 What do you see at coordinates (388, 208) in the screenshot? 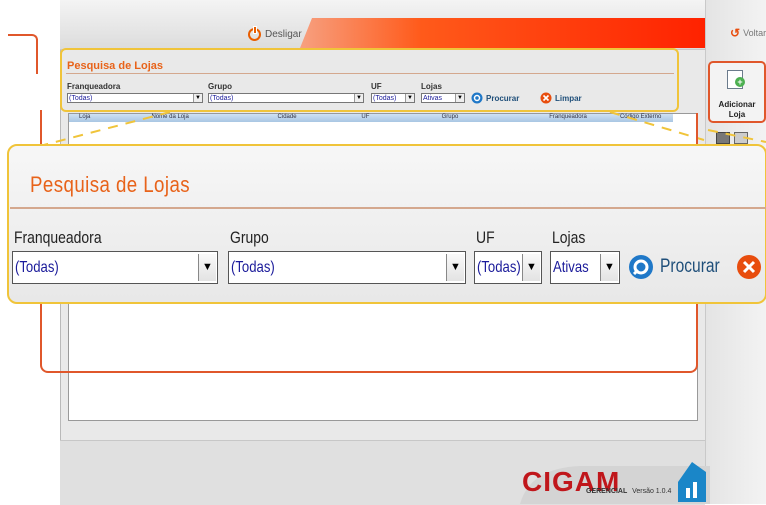
I see `zoom-title-divider` at bounding box center [388, 208].